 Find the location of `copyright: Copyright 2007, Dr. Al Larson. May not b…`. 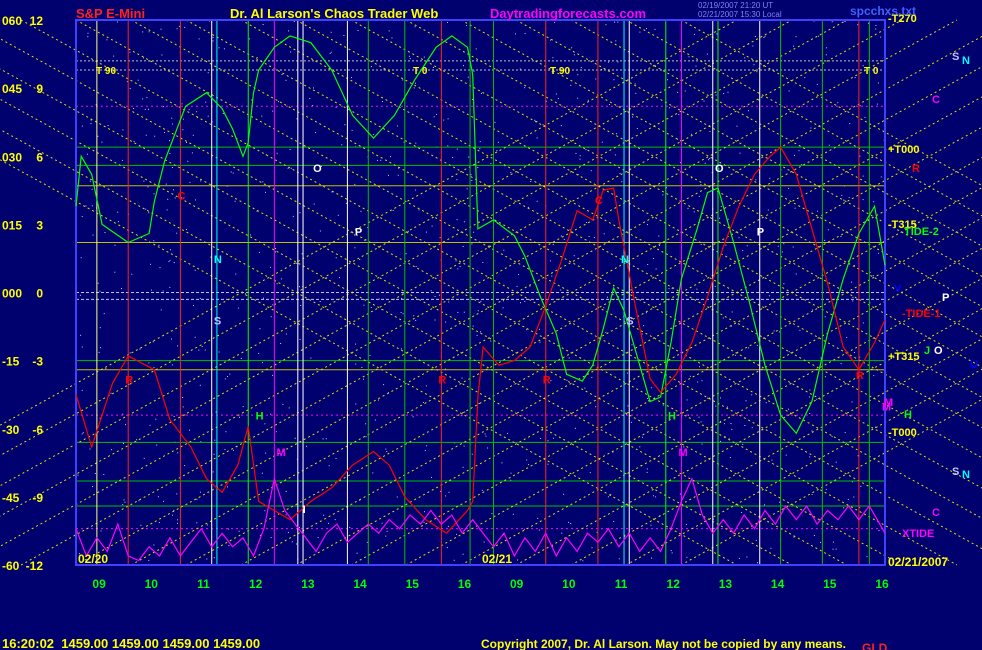

copyright: Copyright 2007, Dr. Al Larson. May not b… is located at coordinates (663, 643).